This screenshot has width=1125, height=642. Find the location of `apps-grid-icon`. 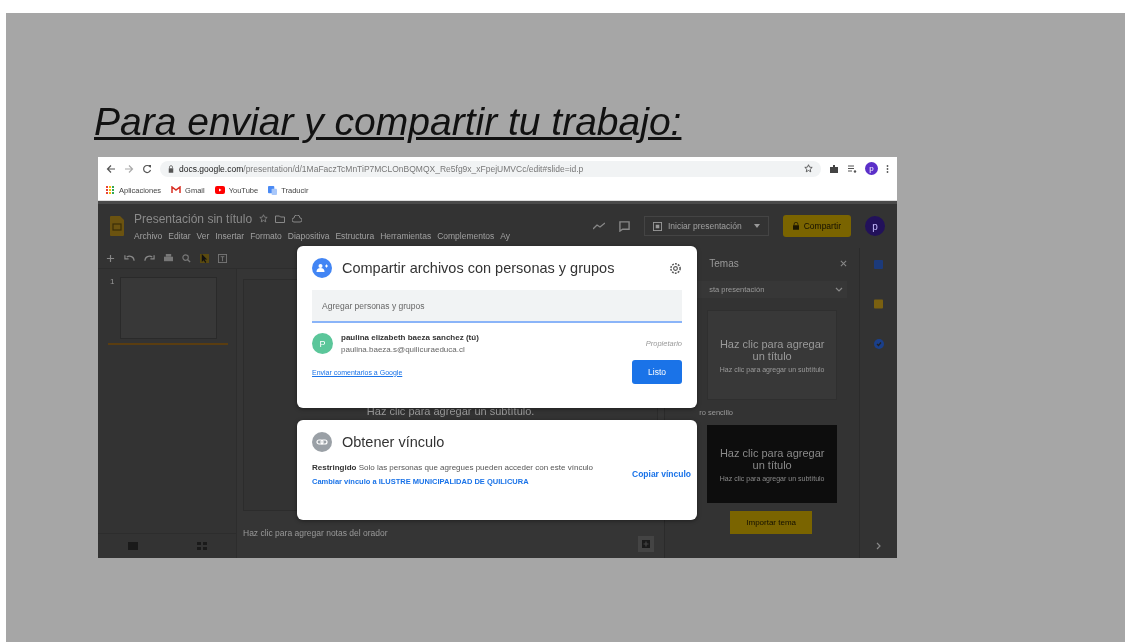

apps-grid-icon is located at coordinates (110, 190).